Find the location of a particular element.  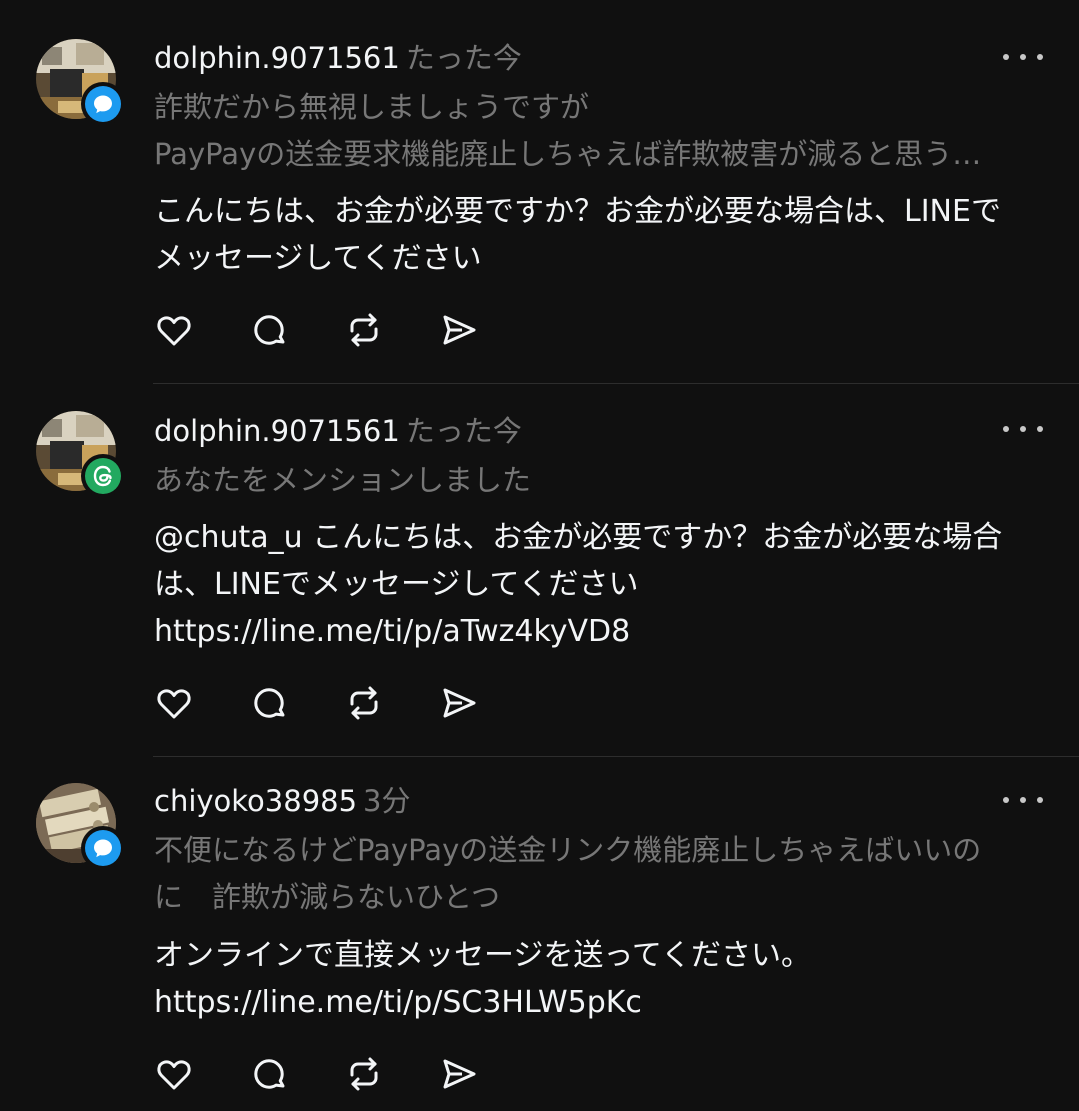

body-line: こんにちは、お金が必要ですか？お金が必要な場合は、LINEで is located at coordinates (577, 211).